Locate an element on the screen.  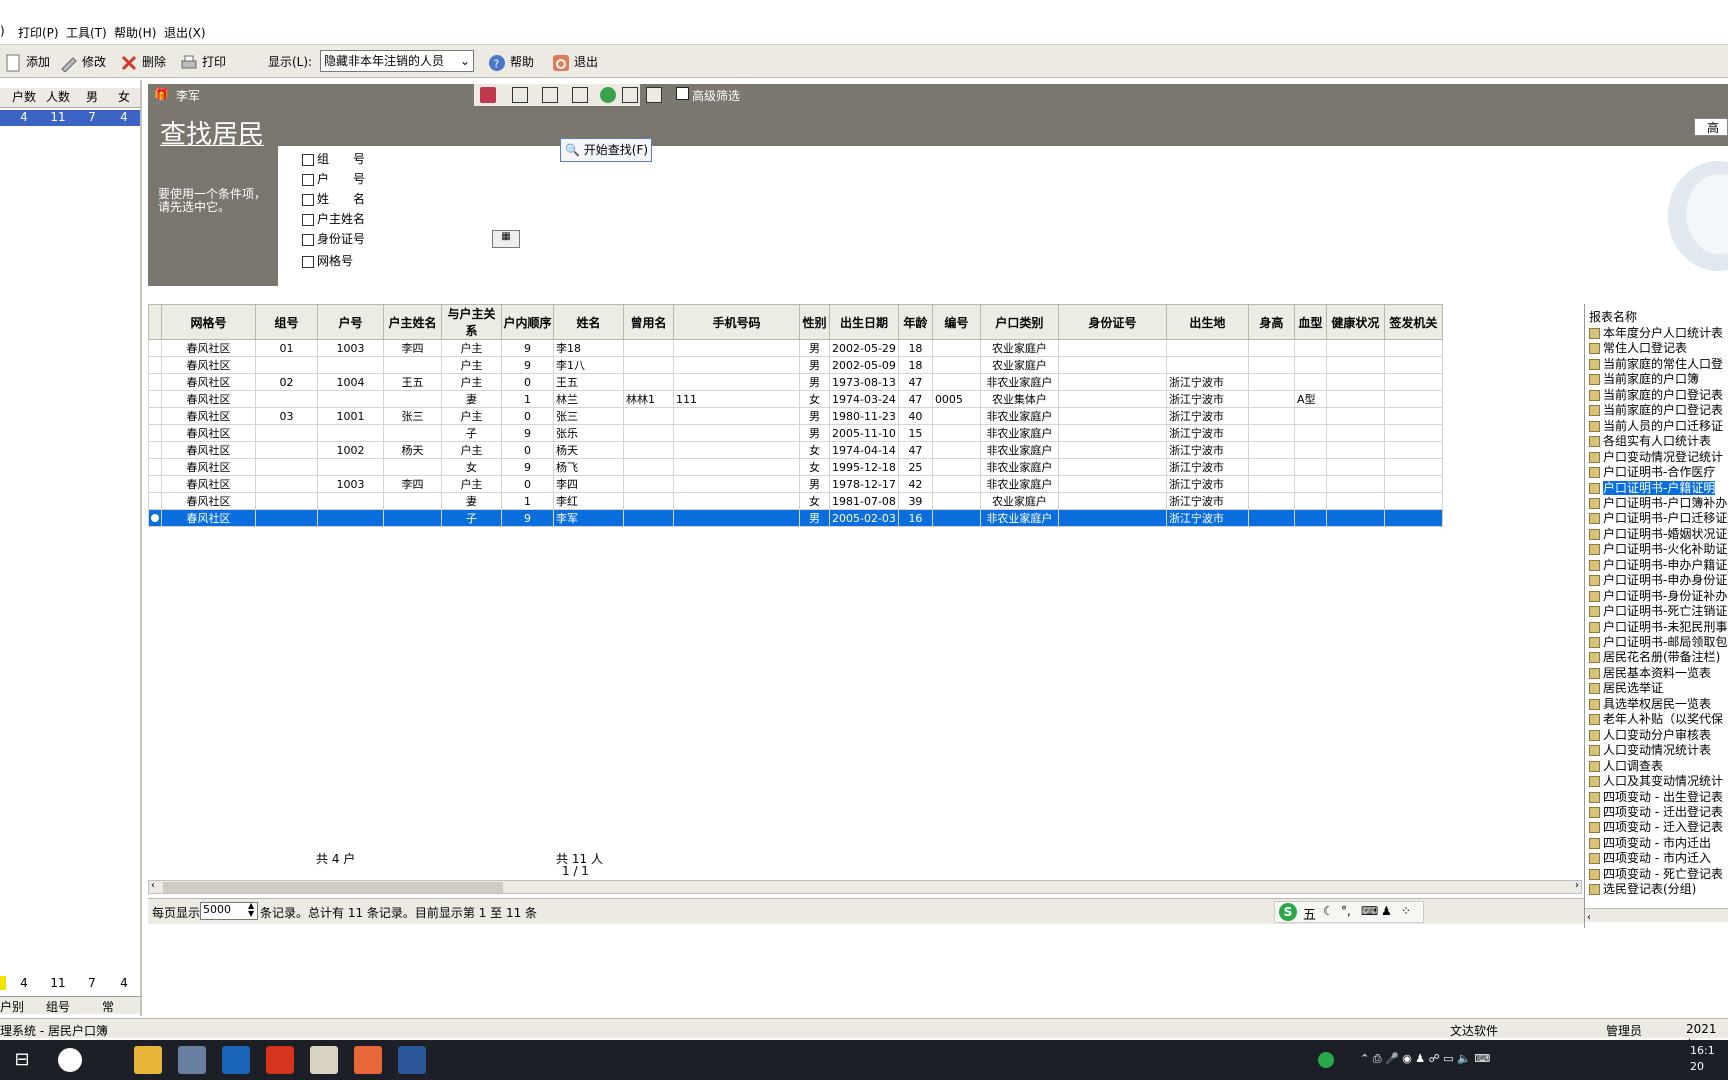
col-header: 户主姓名 is located at coordinates (412, 322).